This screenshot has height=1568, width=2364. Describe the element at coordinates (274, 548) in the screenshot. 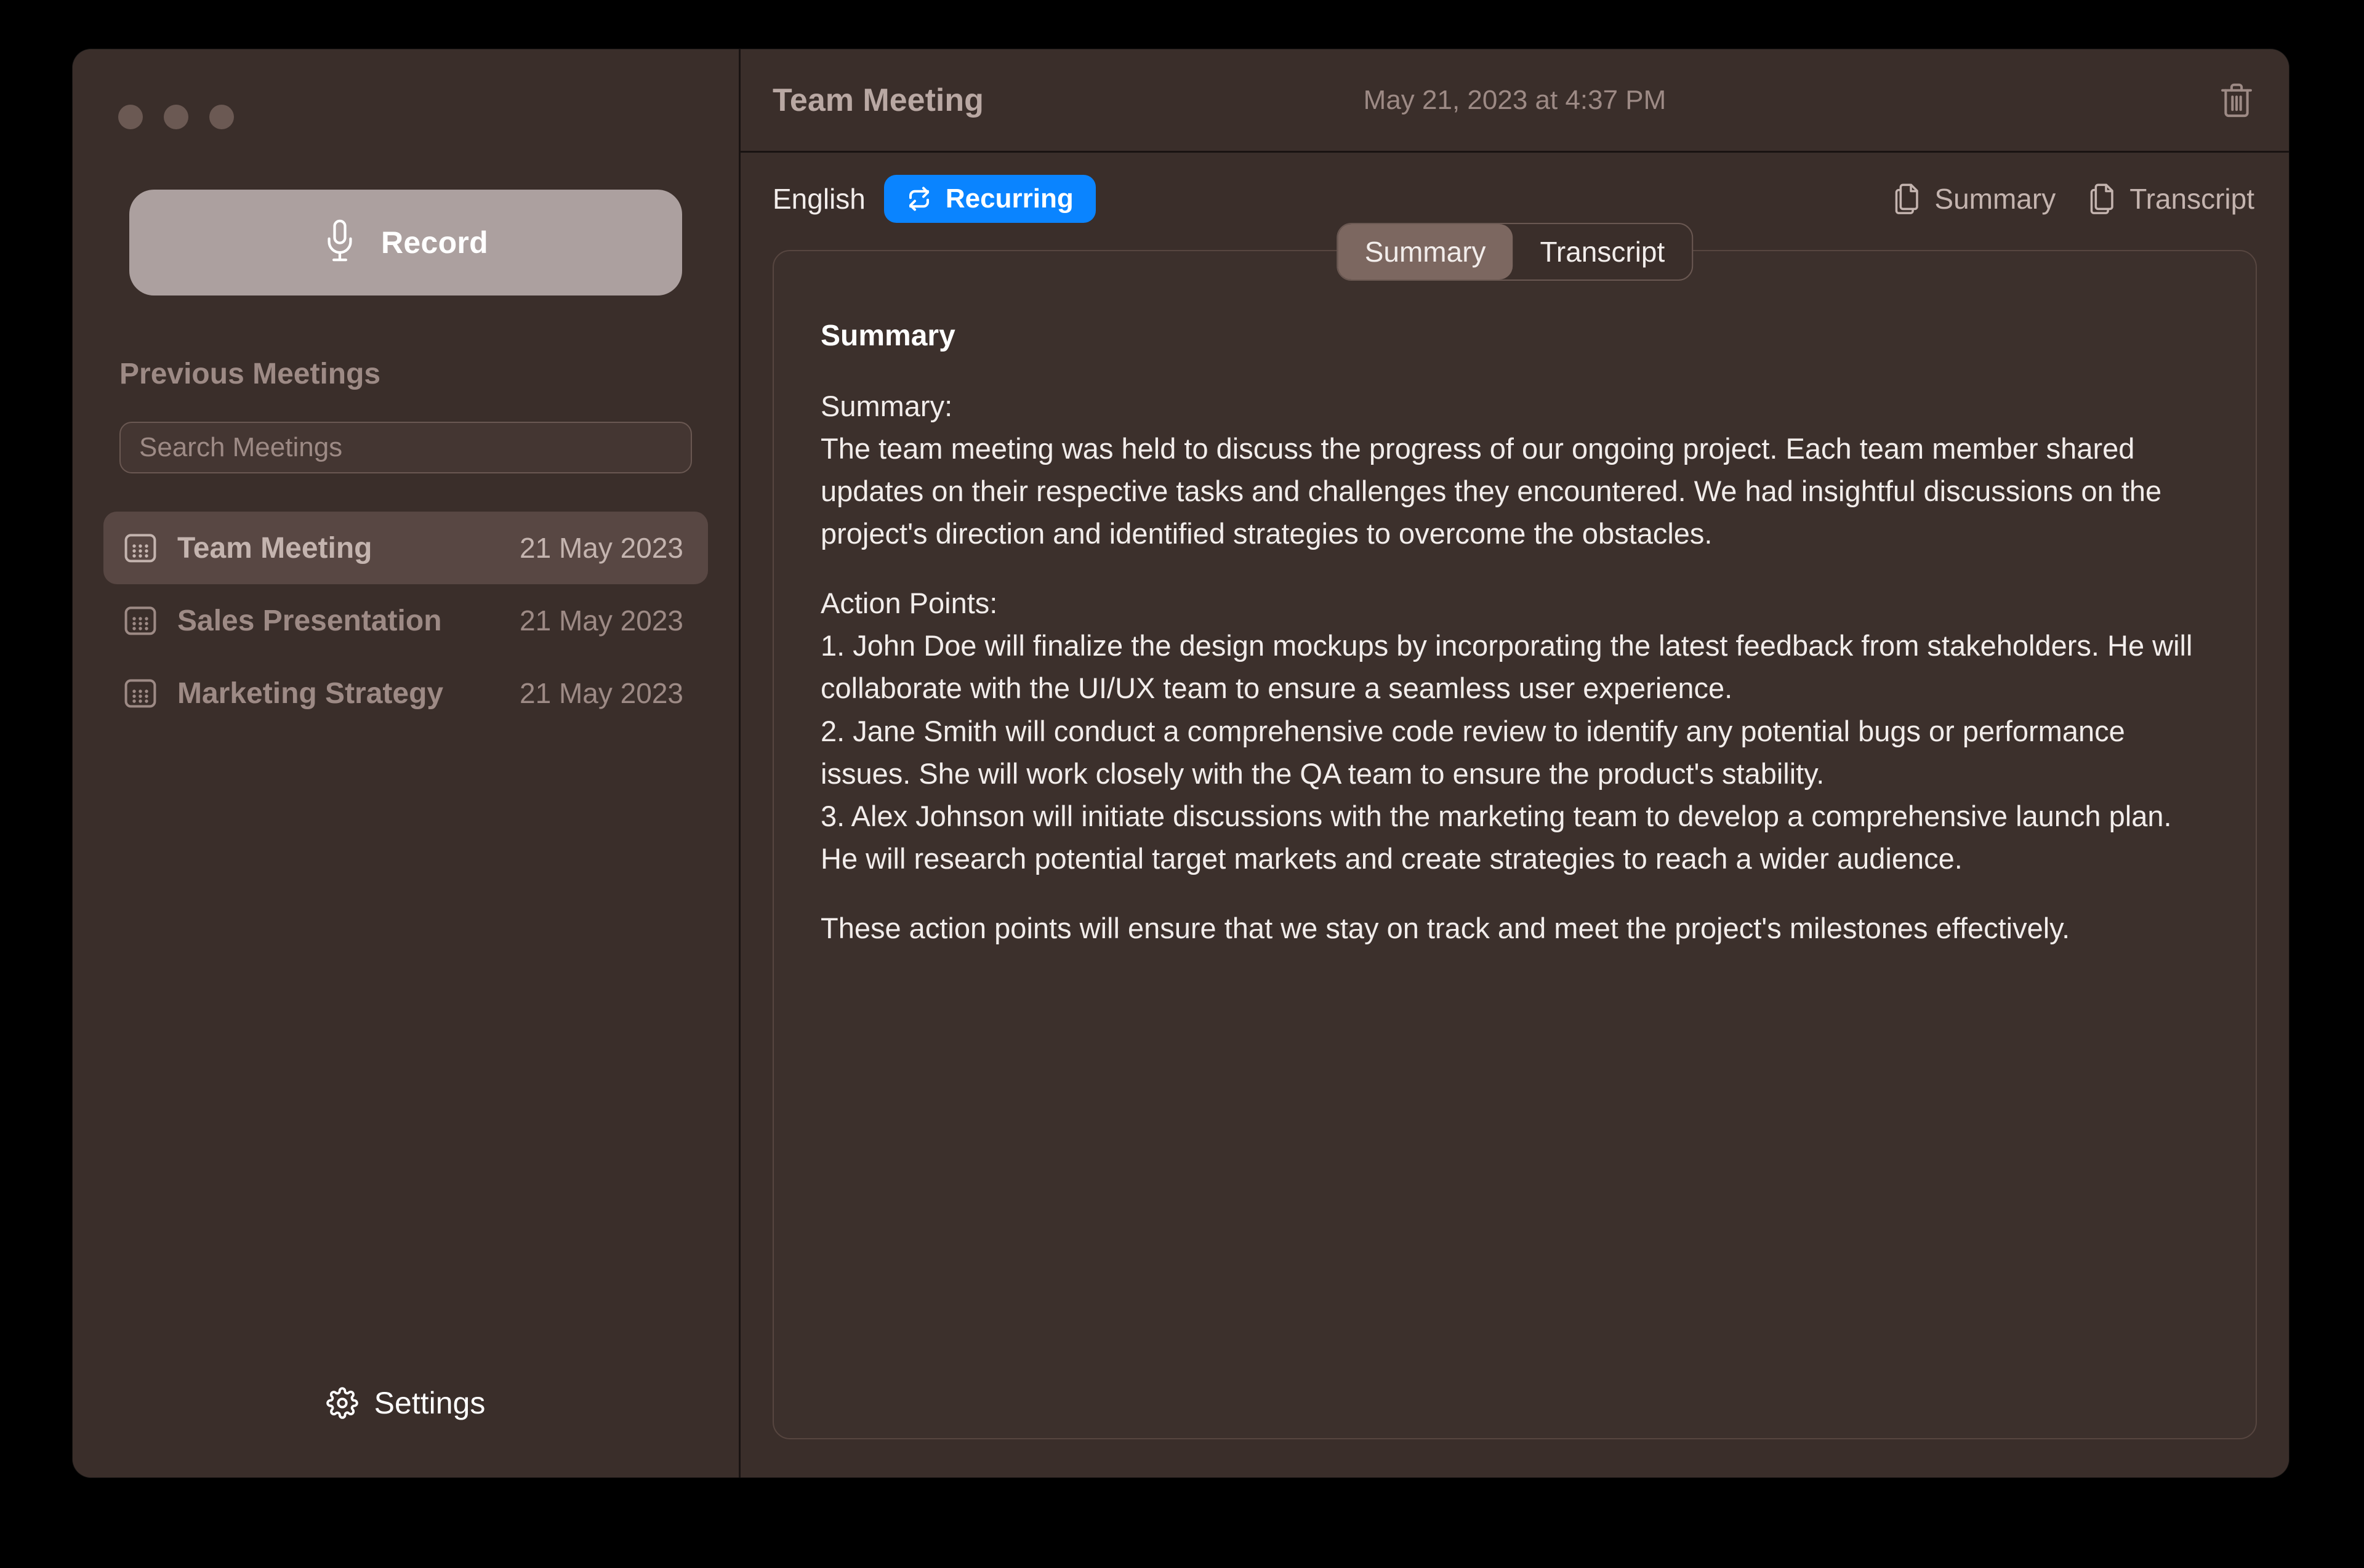

I see `list-item-name: Team Meeting` at that location.